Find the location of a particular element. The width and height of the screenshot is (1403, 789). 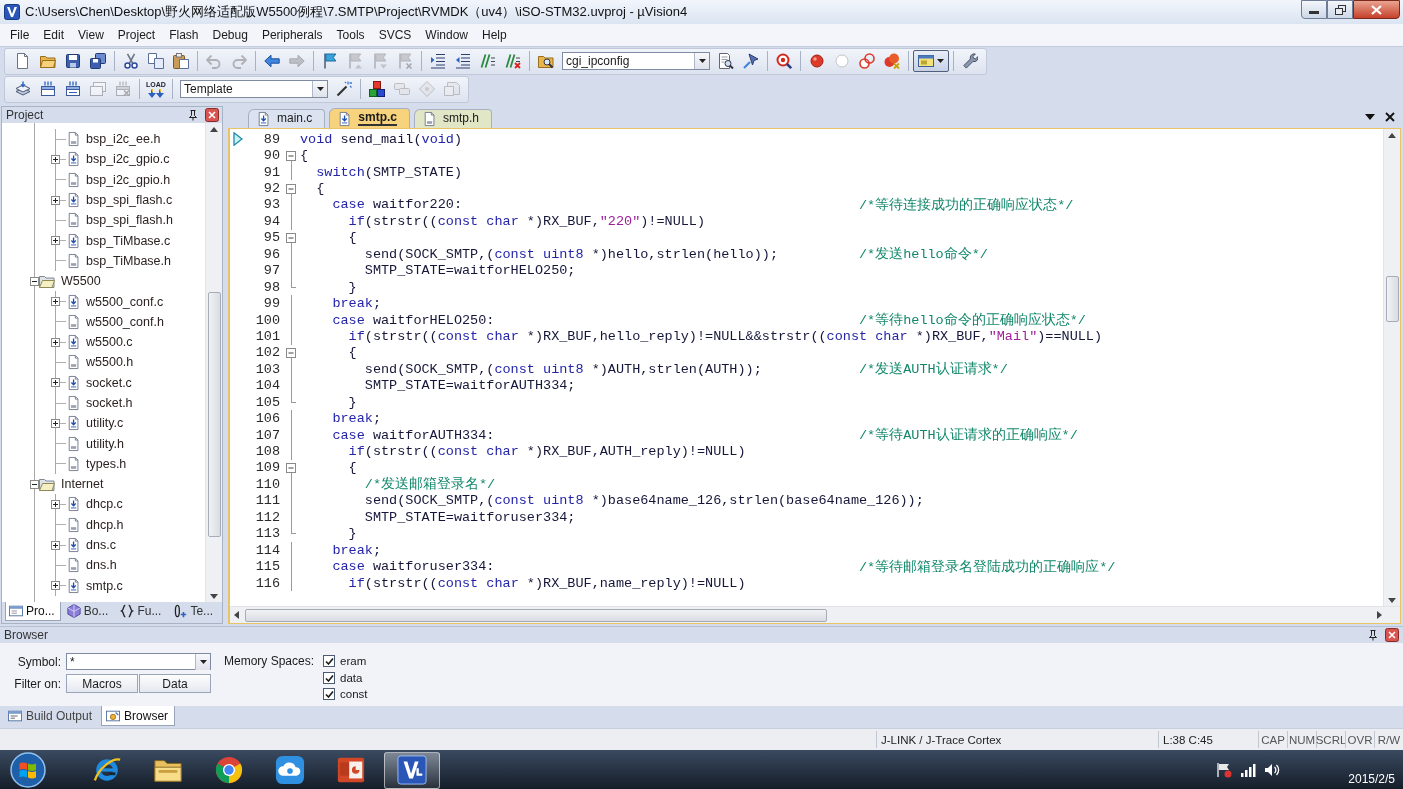

tree-item: bsp_TiMbase.c is located at coordinates (128, 240).